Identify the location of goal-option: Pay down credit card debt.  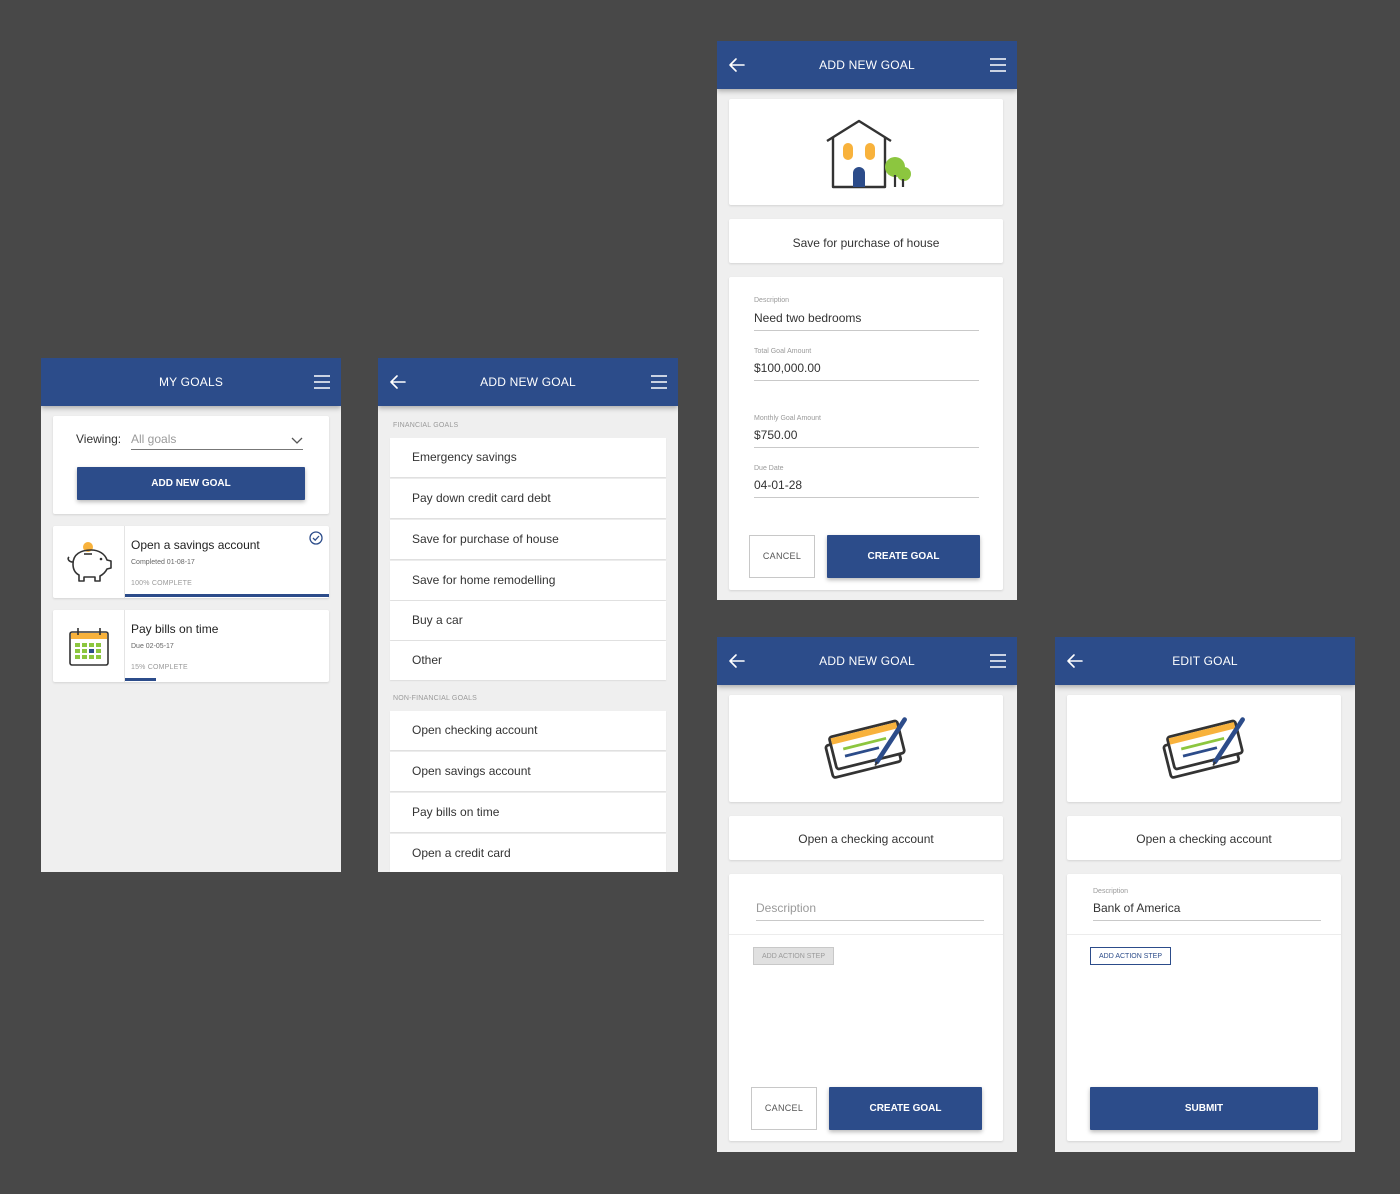
(528, 498).